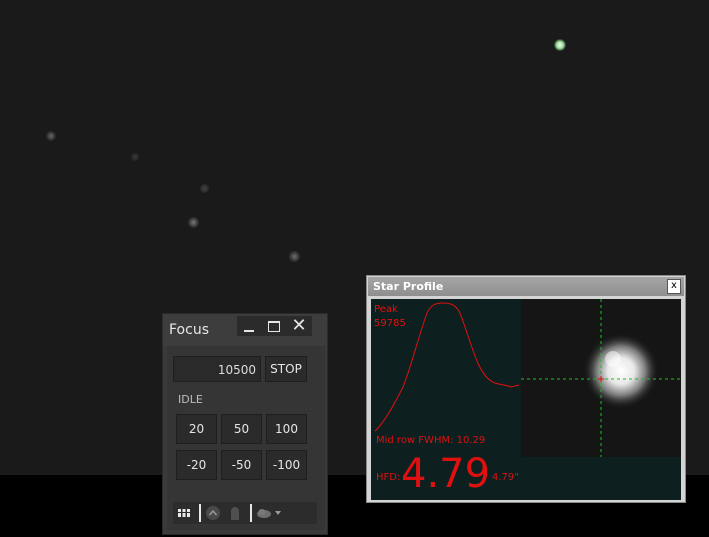 This screenshot has height=537, width=709. I want to click on step-out-100-button: -100, so click(286, 465).